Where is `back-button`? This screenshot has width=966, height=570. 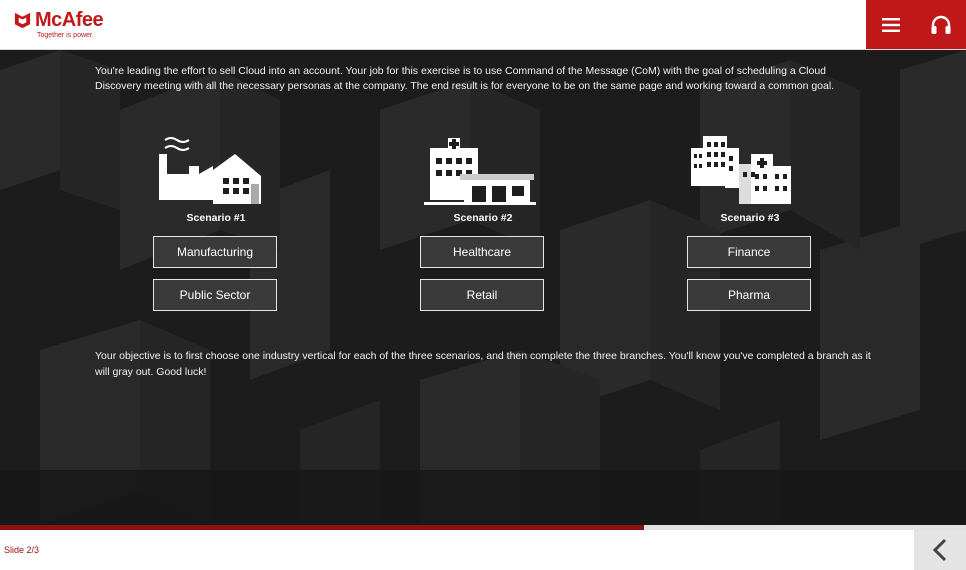
back-button is located at coordinates (940, 550).